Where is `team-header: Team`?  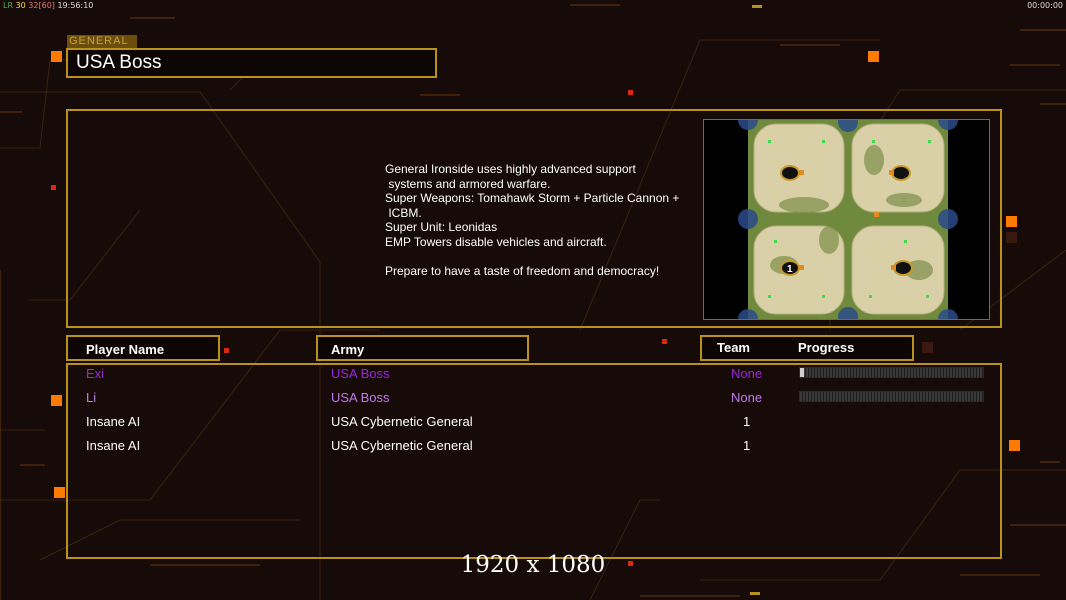 team-header: Team is located at coordinates (733, 347).